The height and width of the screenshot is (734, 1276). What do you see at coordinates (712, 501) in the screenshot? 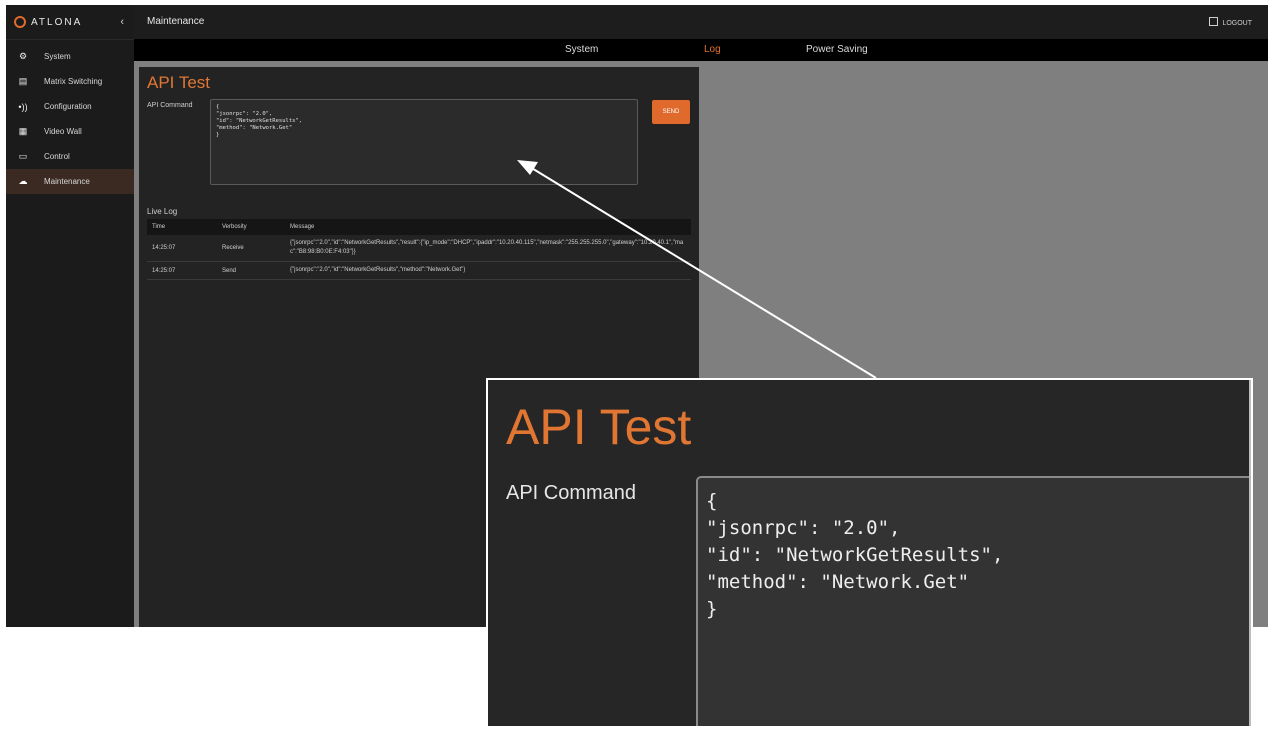
I see `code-line: {` at bounding box center [712, 501].